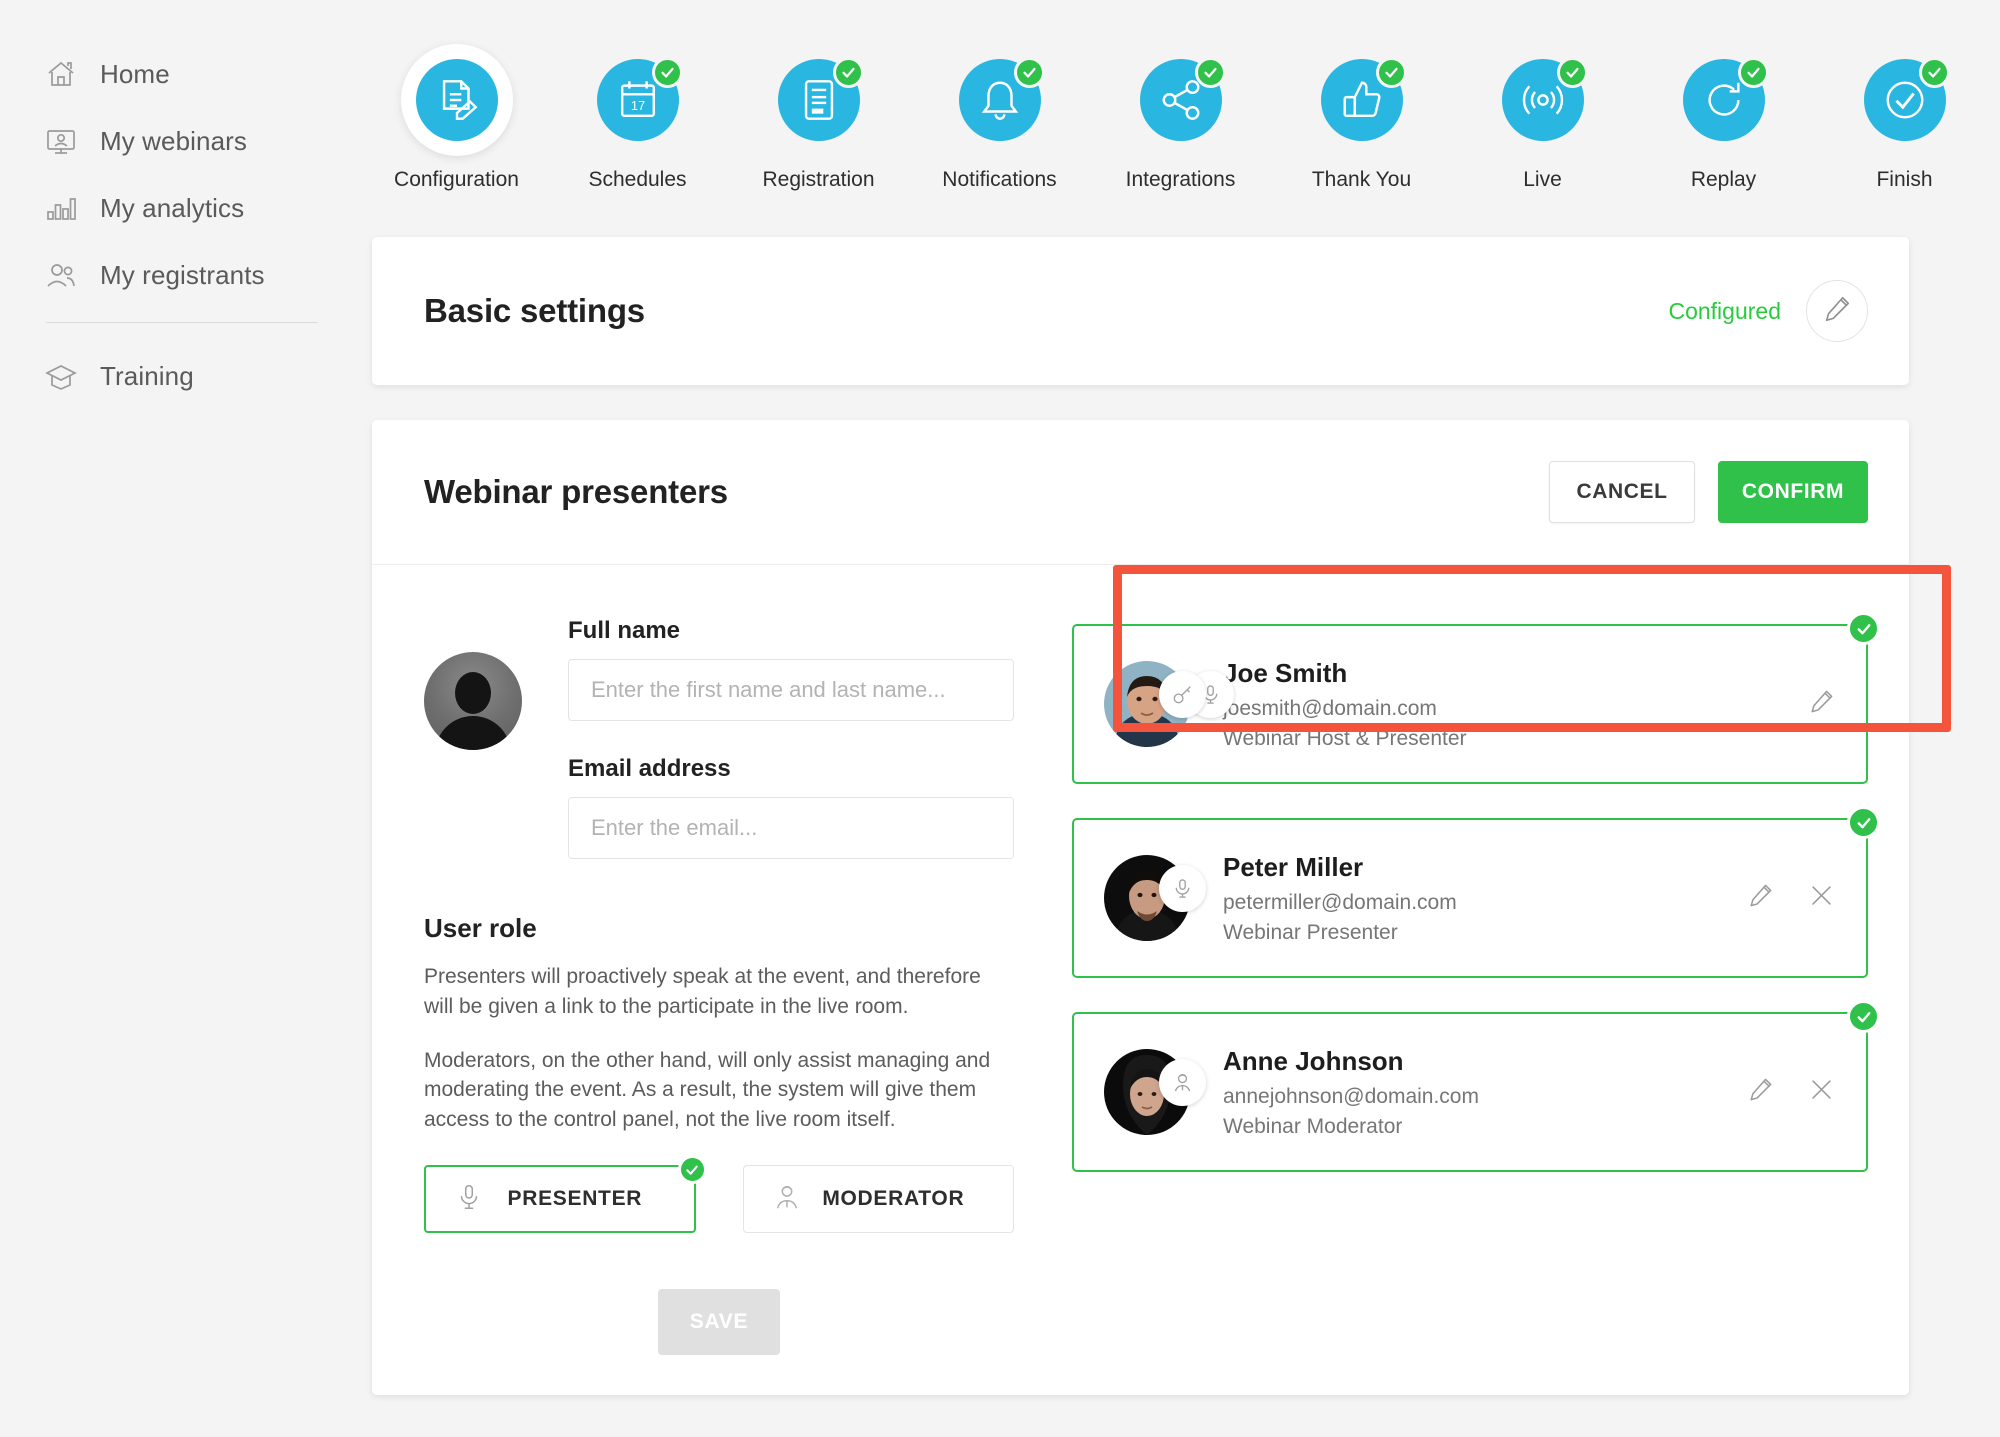 This screenshot has height=1437, width=2000. Describe the element at coordinates (1310, 932) in the screenshot. I see `presenter-role: Webinar Presenter` at that location.